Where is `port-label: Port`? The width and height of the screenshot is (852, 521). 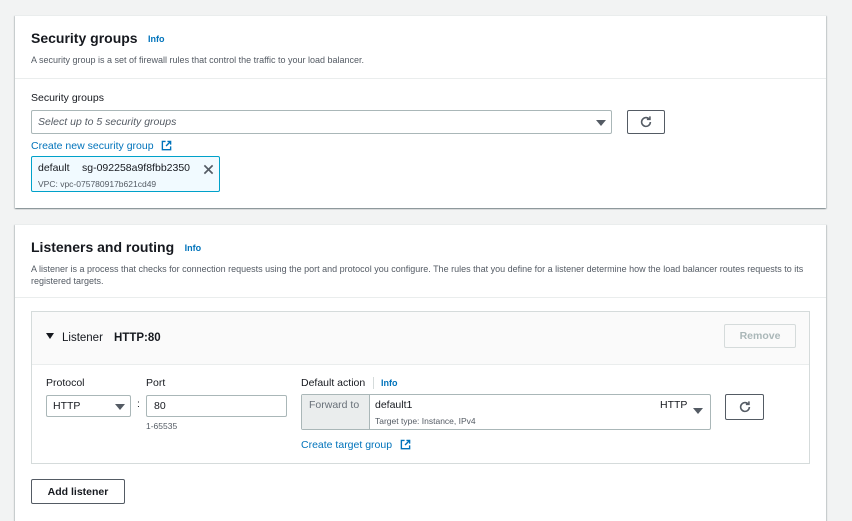
port-label: Port is located at coordinates (156, 383).